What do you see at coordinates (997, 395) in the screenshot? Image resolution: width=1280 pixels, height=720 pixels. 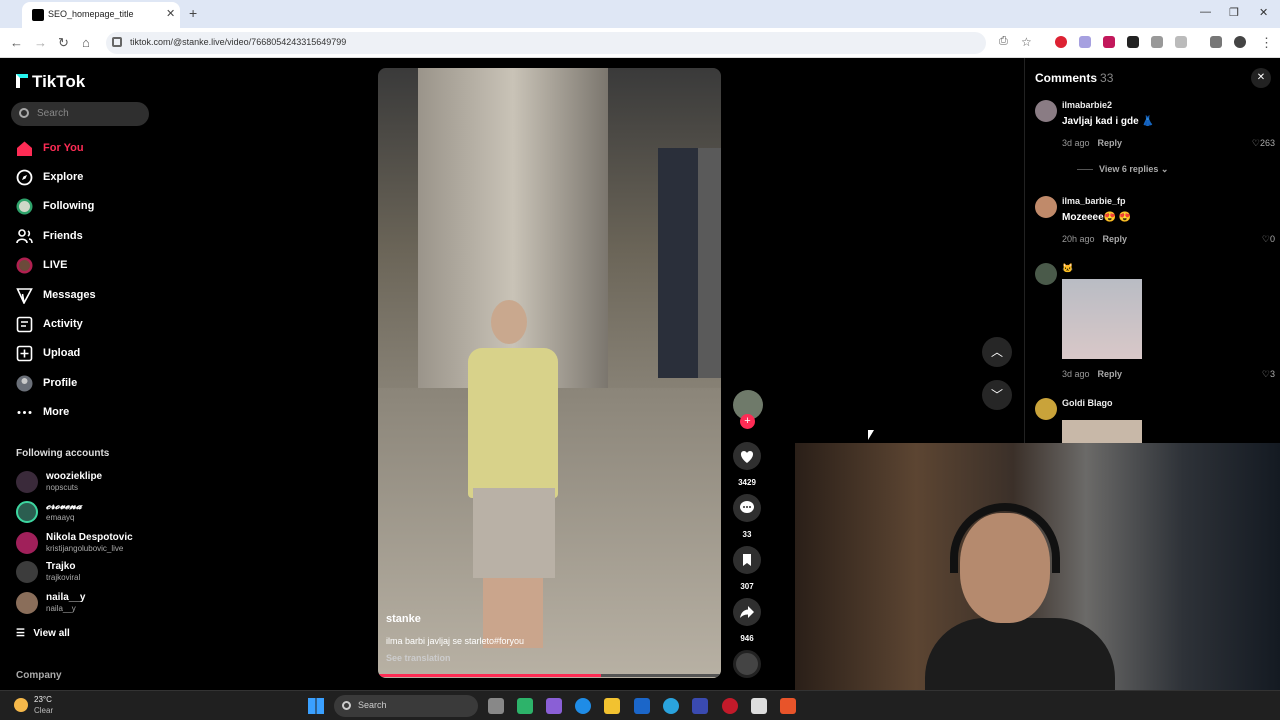 I see `next-video-button: ﹀` at bounding box center [997, 395].